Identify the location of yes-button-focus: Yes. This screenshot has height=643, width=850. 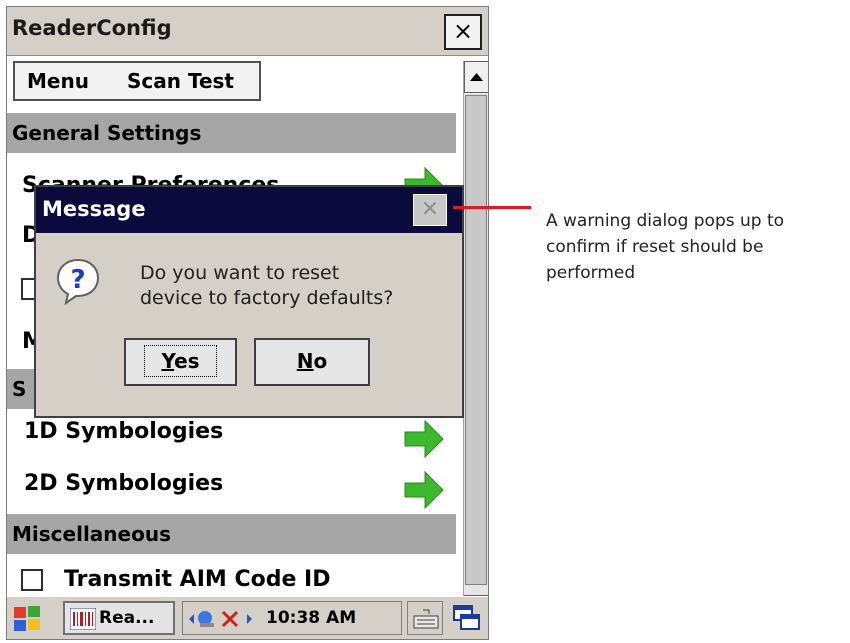
(180, 361).